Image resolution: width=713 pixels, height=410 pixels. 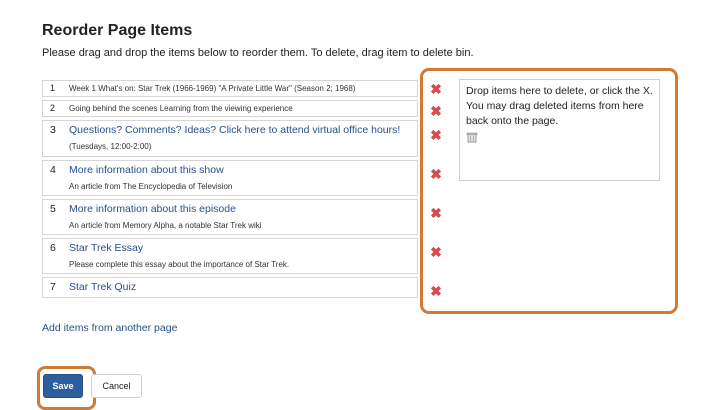 I want to click on item-link: More information about this show, so click(x=146, y=170).